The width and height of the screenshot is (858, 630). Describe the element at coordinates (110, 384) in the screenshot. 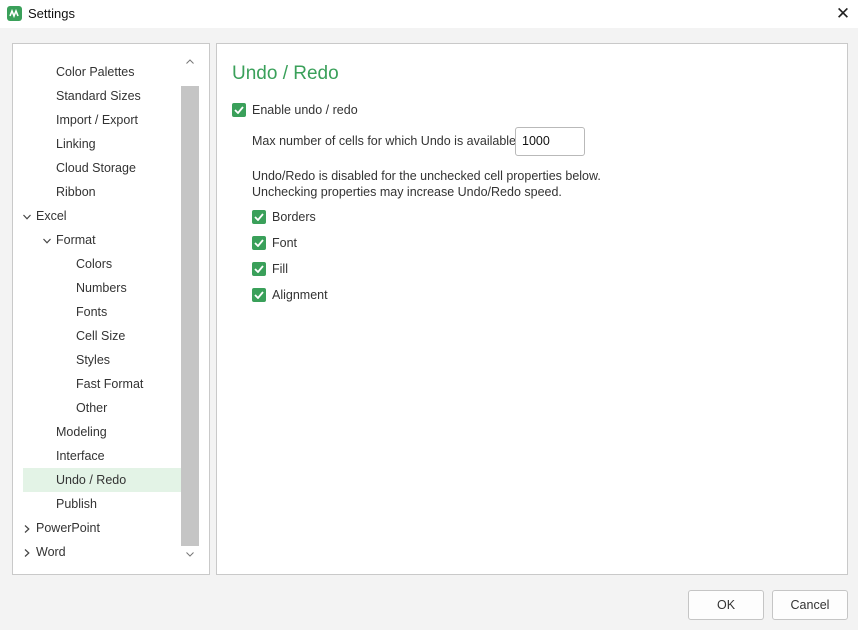

I see `tree-item-label: Fast Format` at that location.